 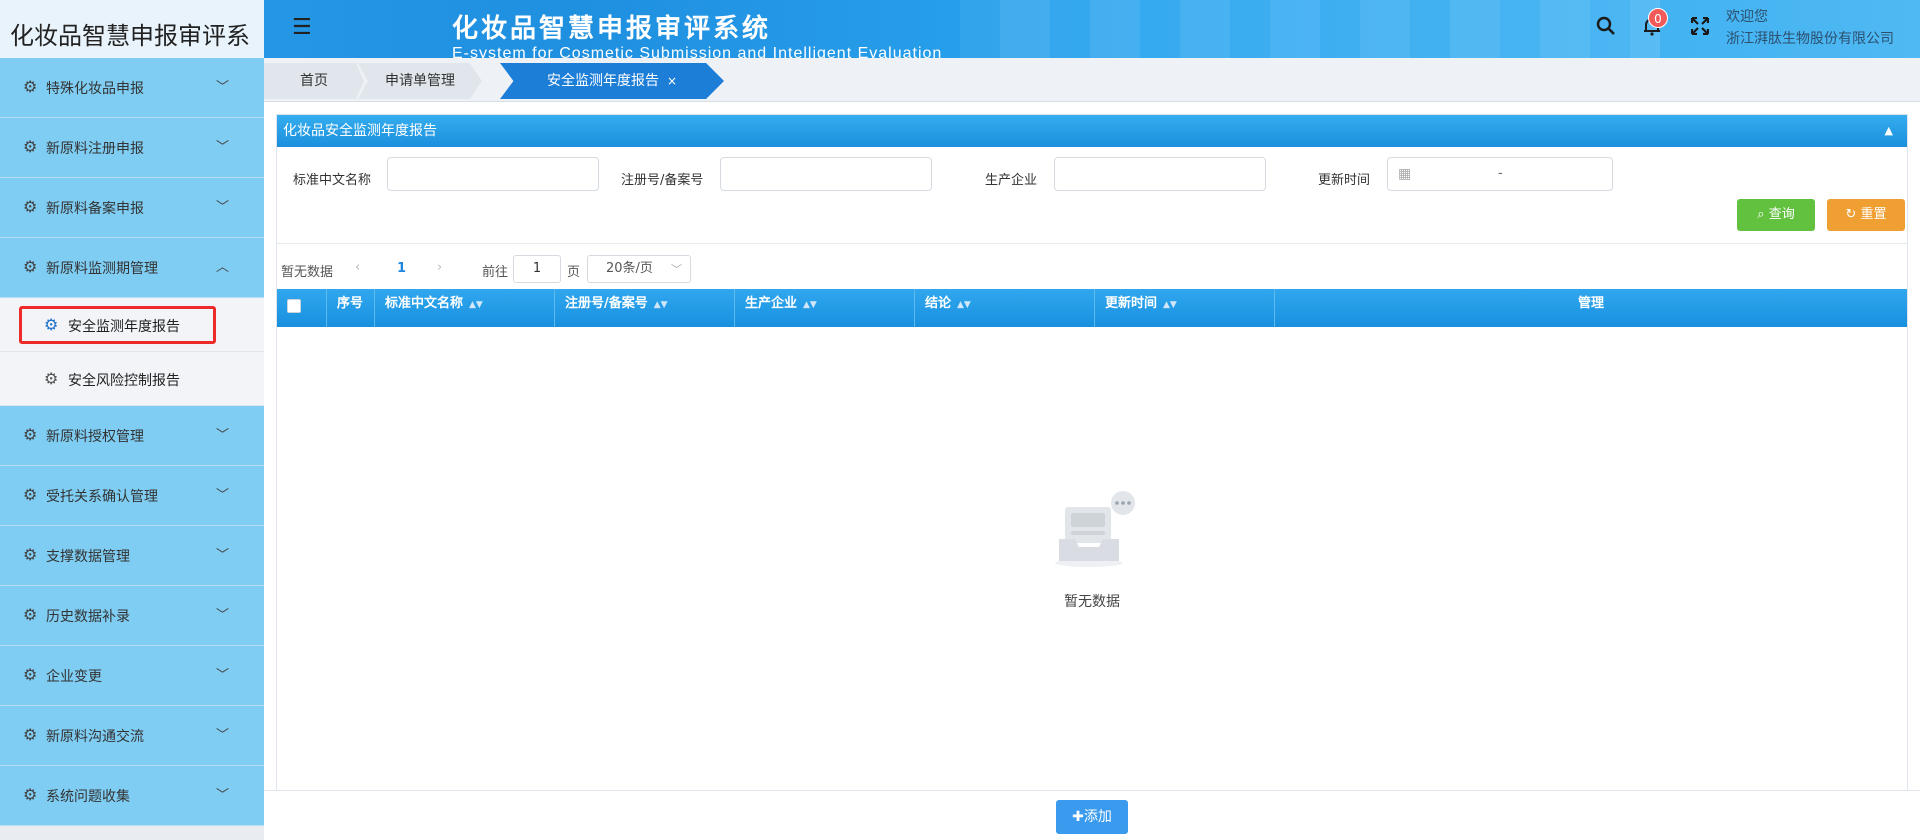 I want to click on sidebar-item-authorization: ⚙ 新原料授权管理 ﹀, so click(x=132, y=436).